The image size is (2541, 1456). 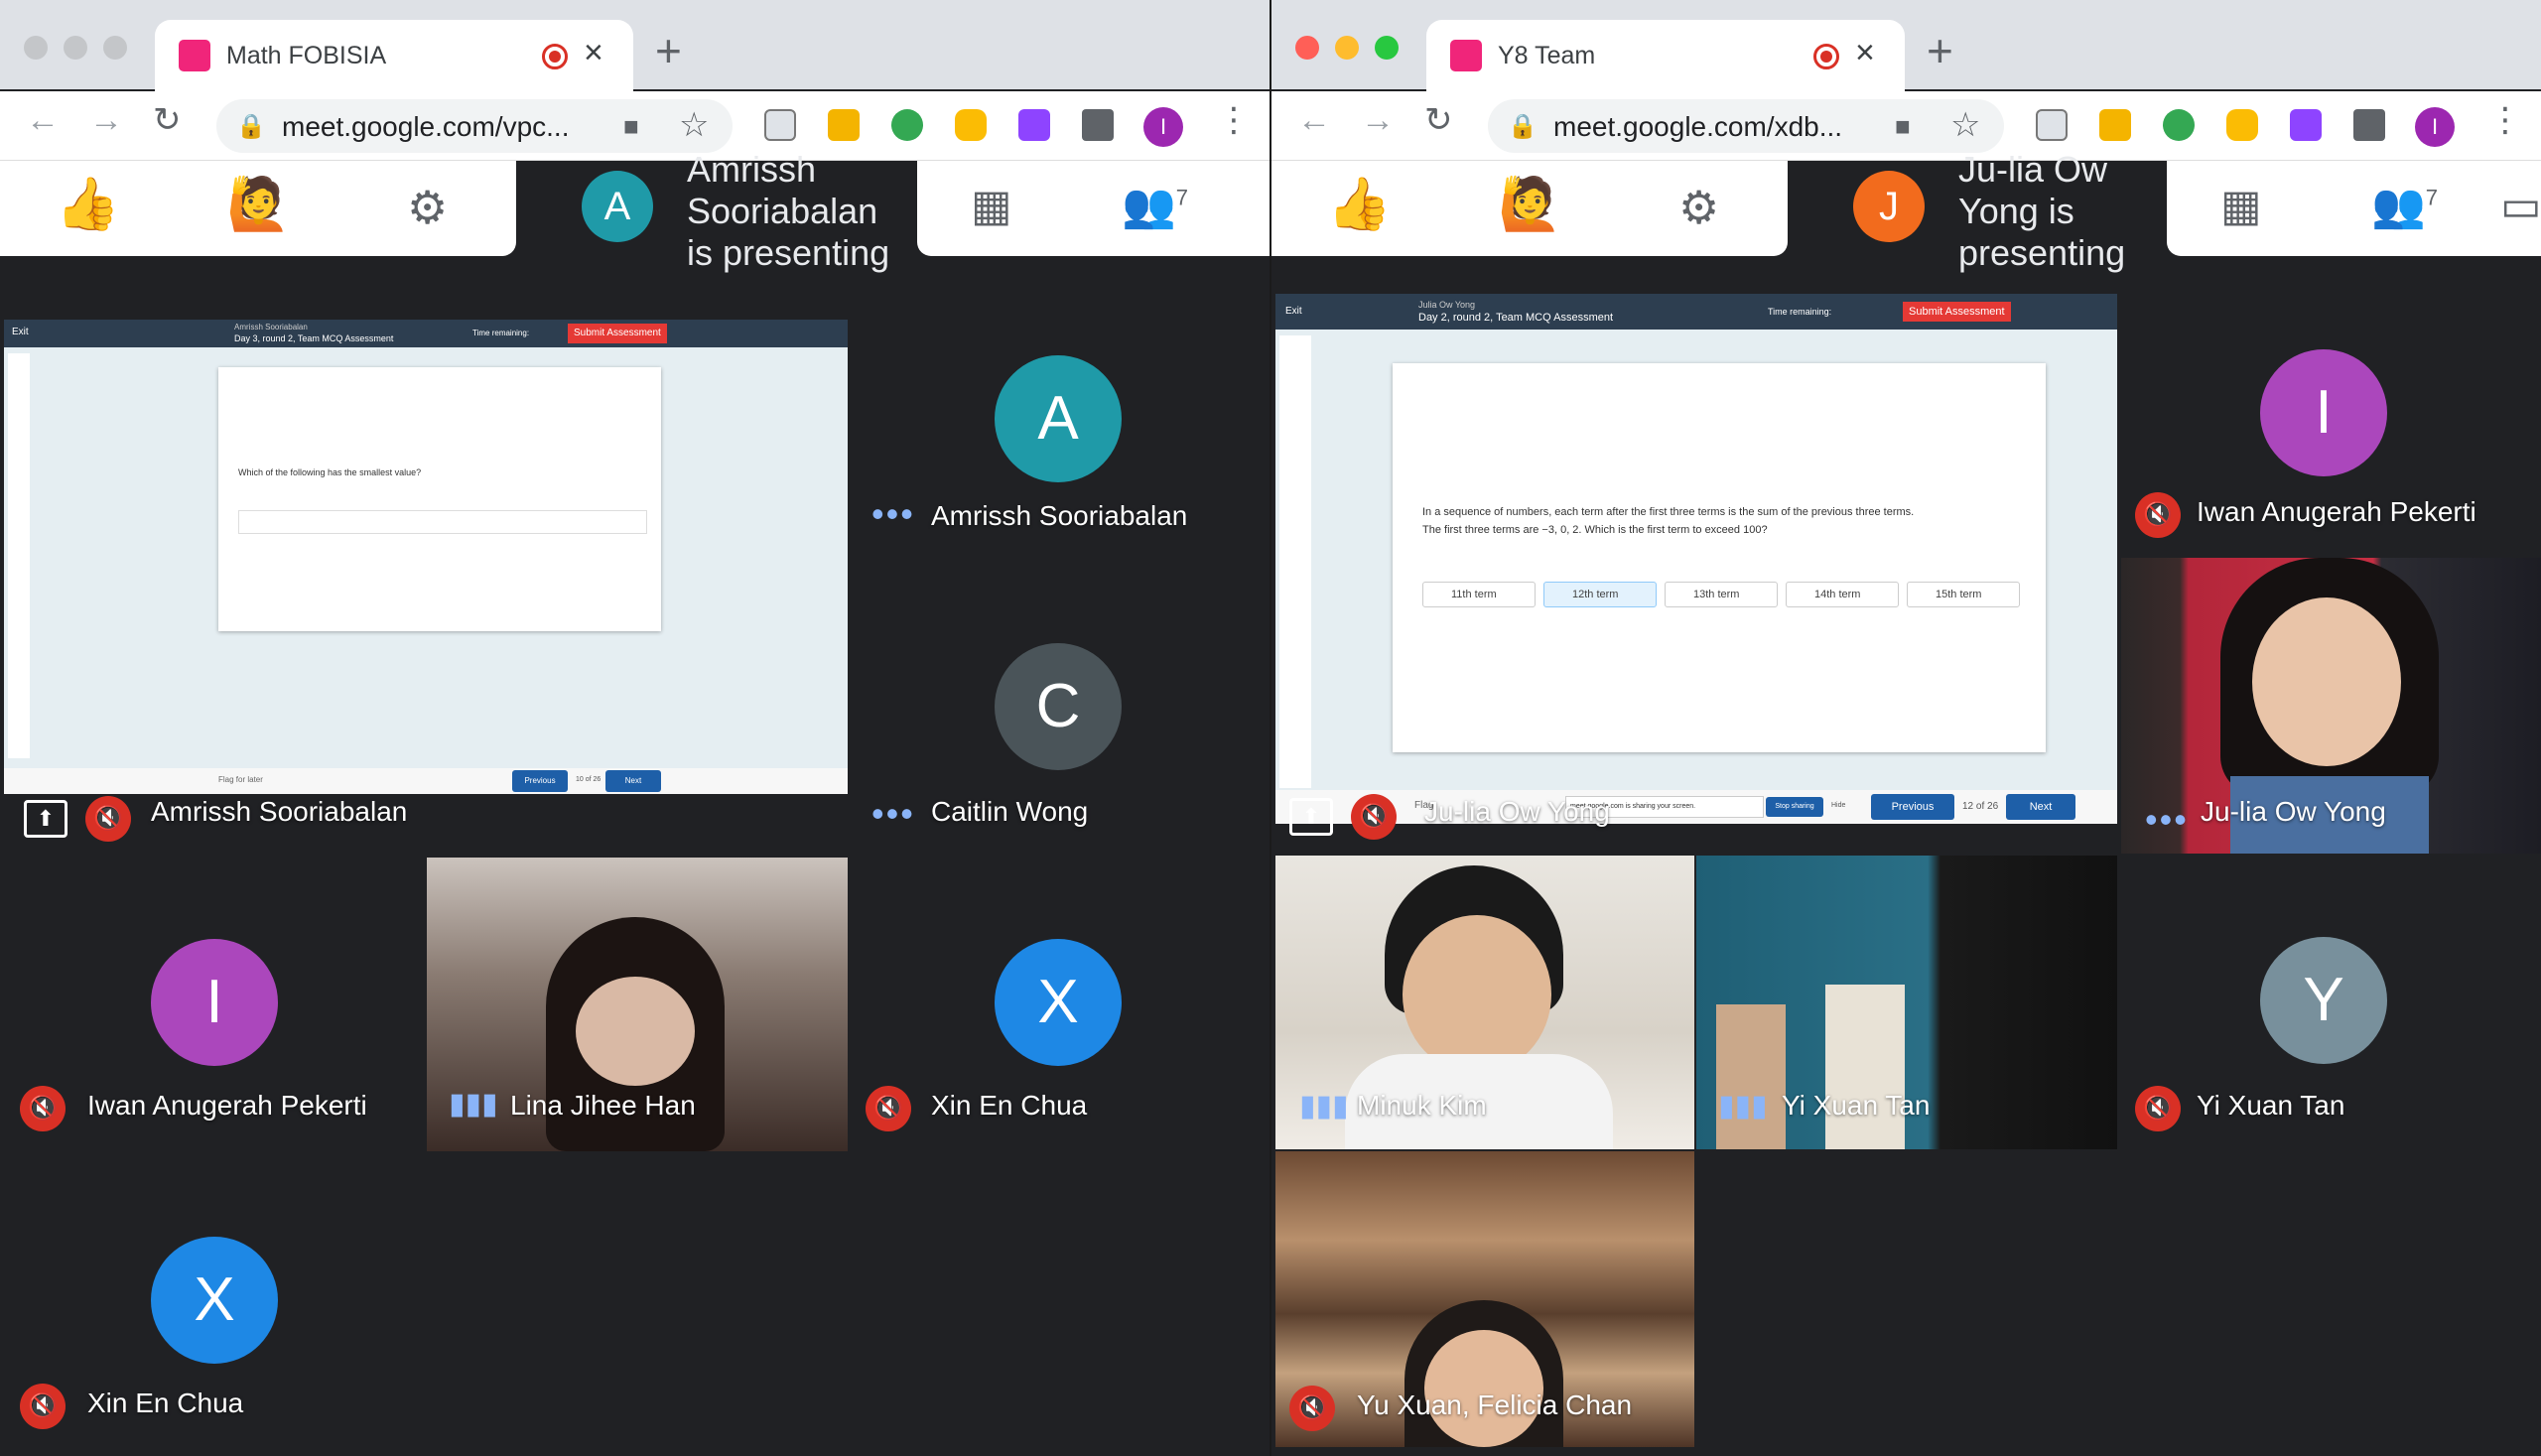 What do you see at coordinates (2521, 206) in the screenshot?
I see `chat-icon: ▭` at bounding box center [2521, 206].